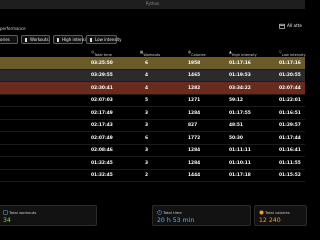 This screenshot has height=240, width=320. I want to click on cell-workouts: 5, so click(147, 100).